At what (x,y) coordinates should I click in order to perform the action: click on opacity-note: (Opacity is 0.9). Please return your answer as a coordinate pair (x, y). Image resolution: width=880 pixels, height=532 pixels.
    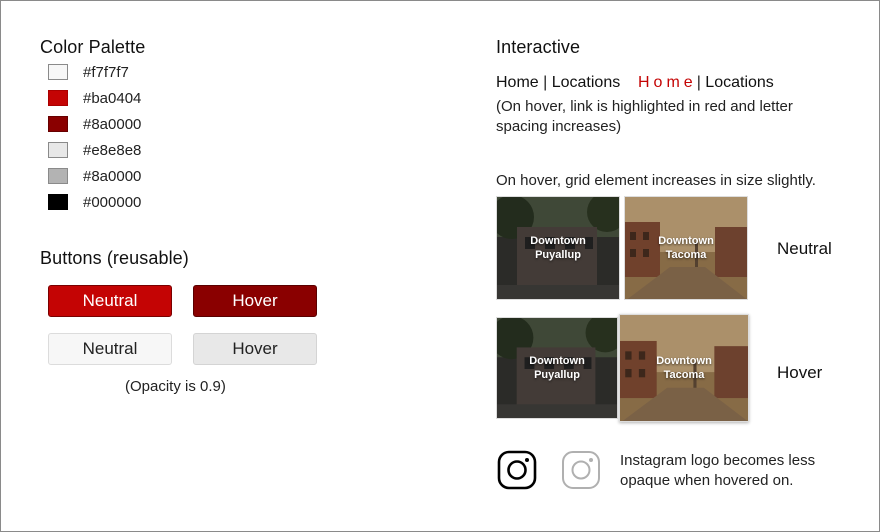
    Looking at the image, I should click on (175, 386).